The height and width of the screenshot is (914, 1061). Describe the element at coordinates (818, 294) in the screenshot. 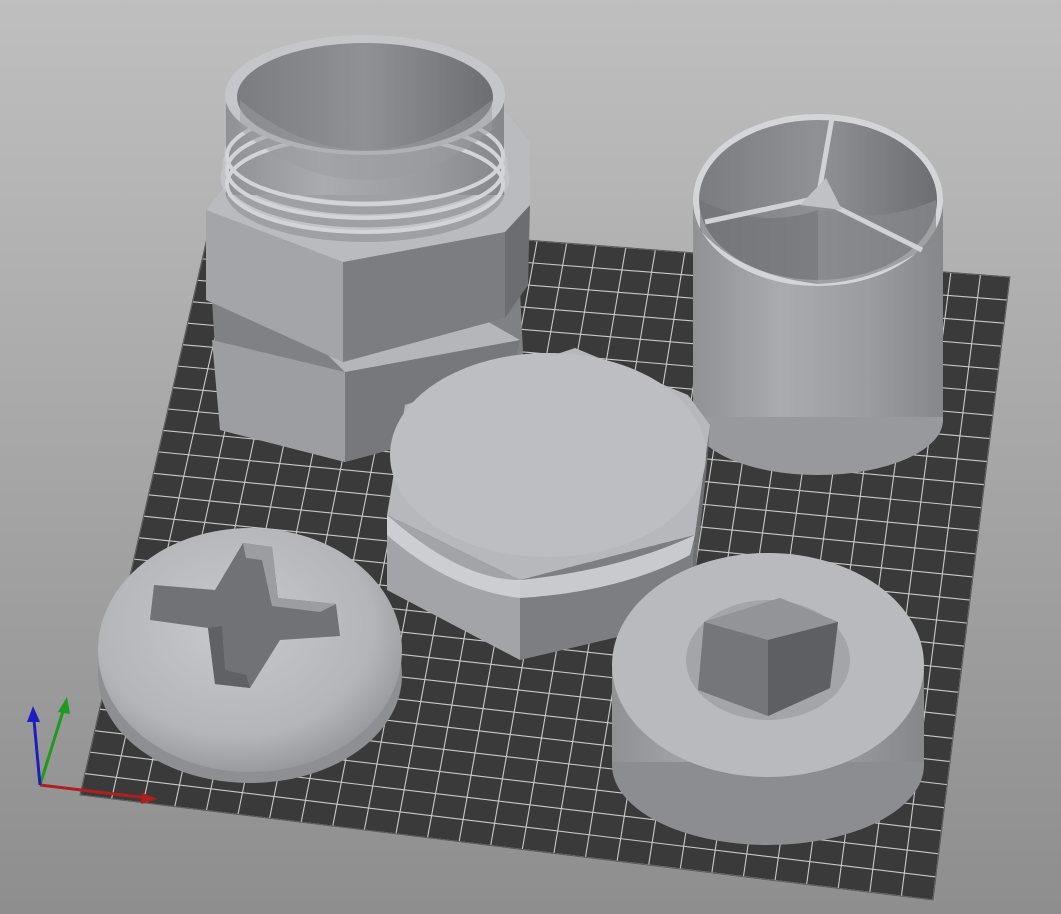

I see `divided-cylinder-cup-model` at that location.